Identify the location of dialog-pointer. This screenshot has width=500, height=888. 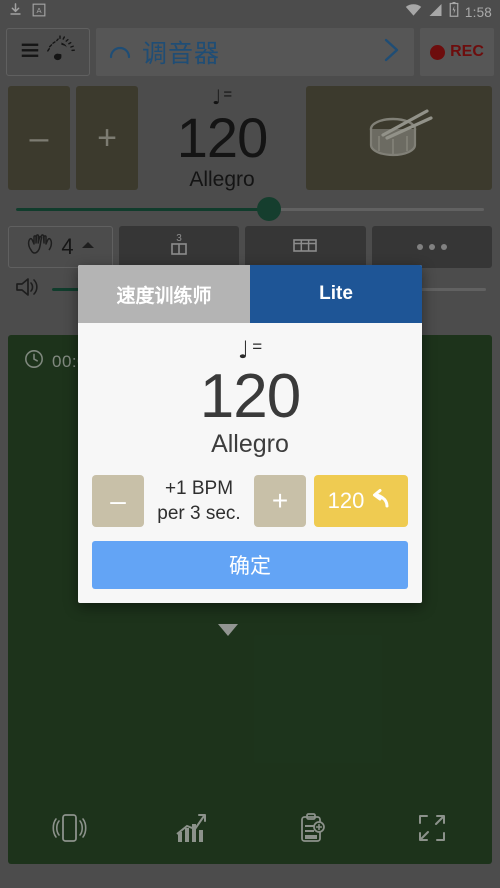
(228, 630).